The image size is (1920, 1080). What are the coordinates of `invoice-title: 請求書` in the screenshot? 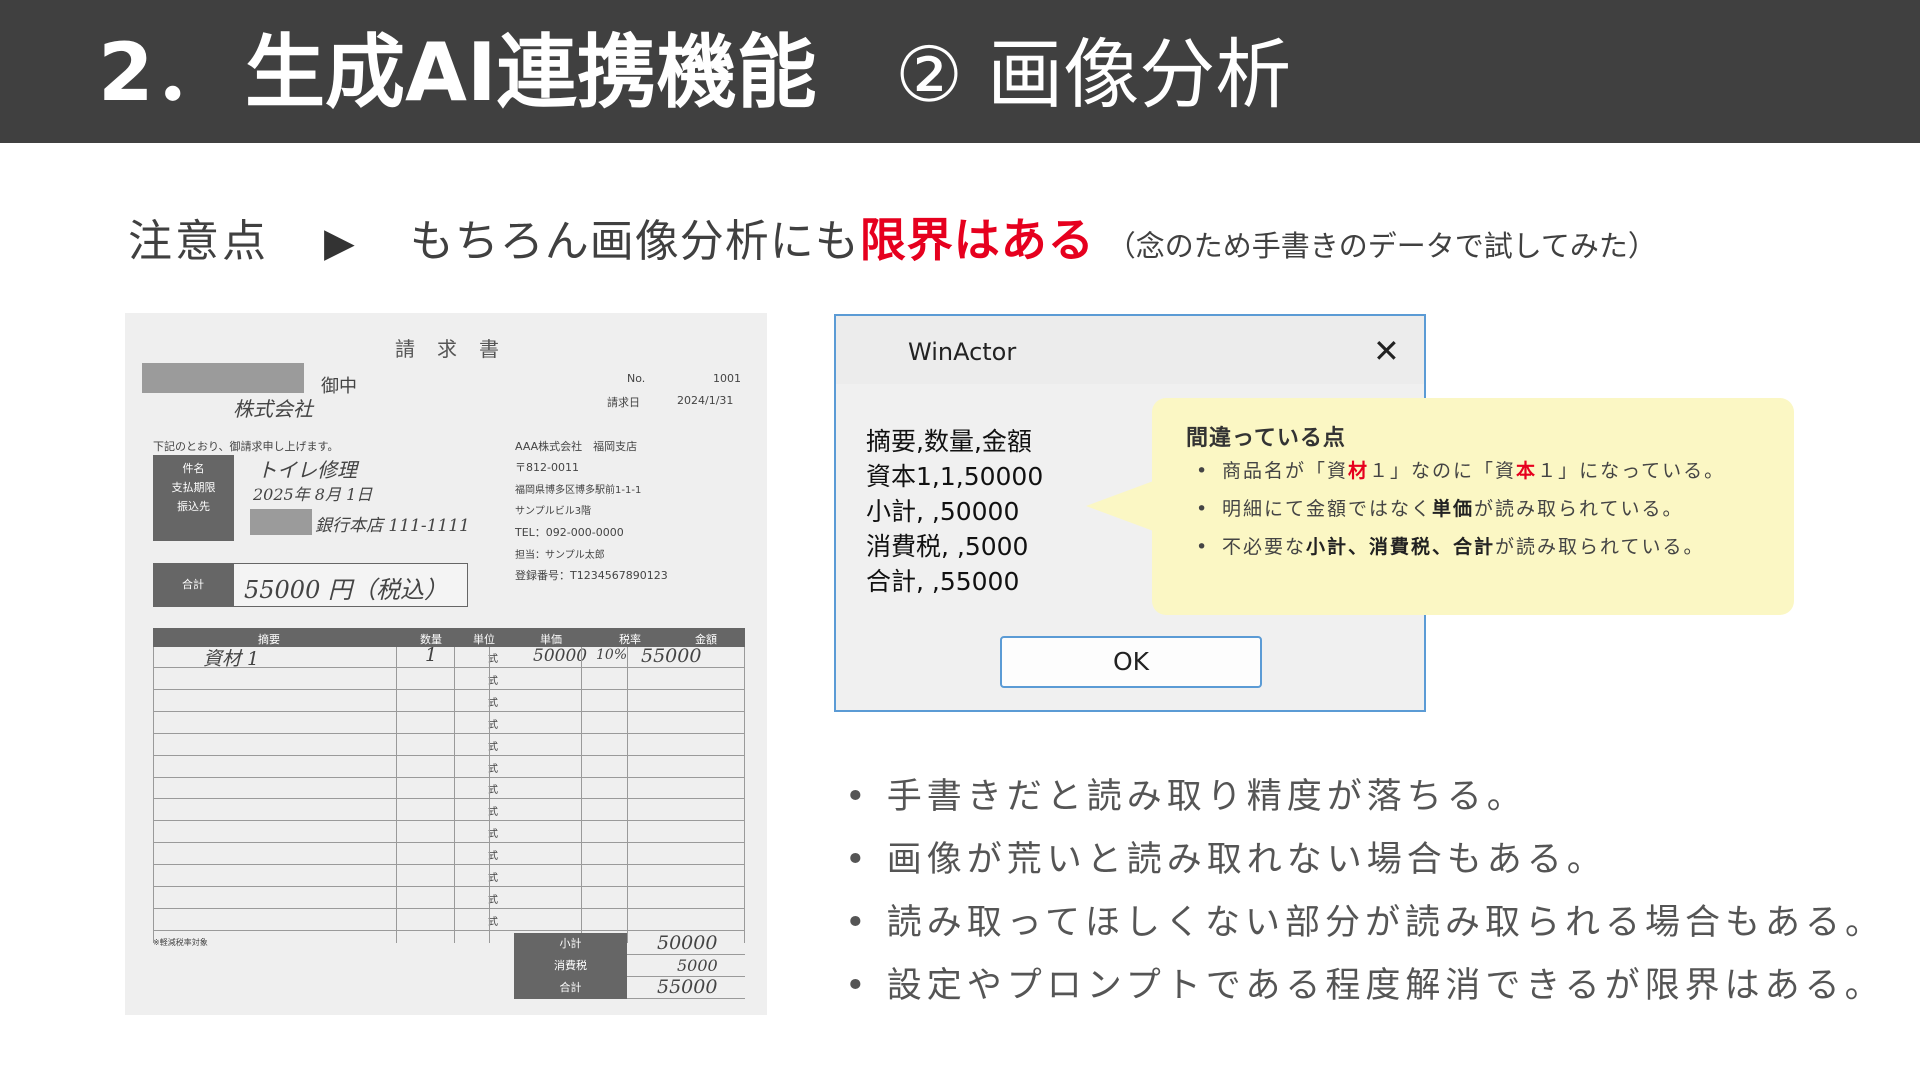 It's located at (458, 349).